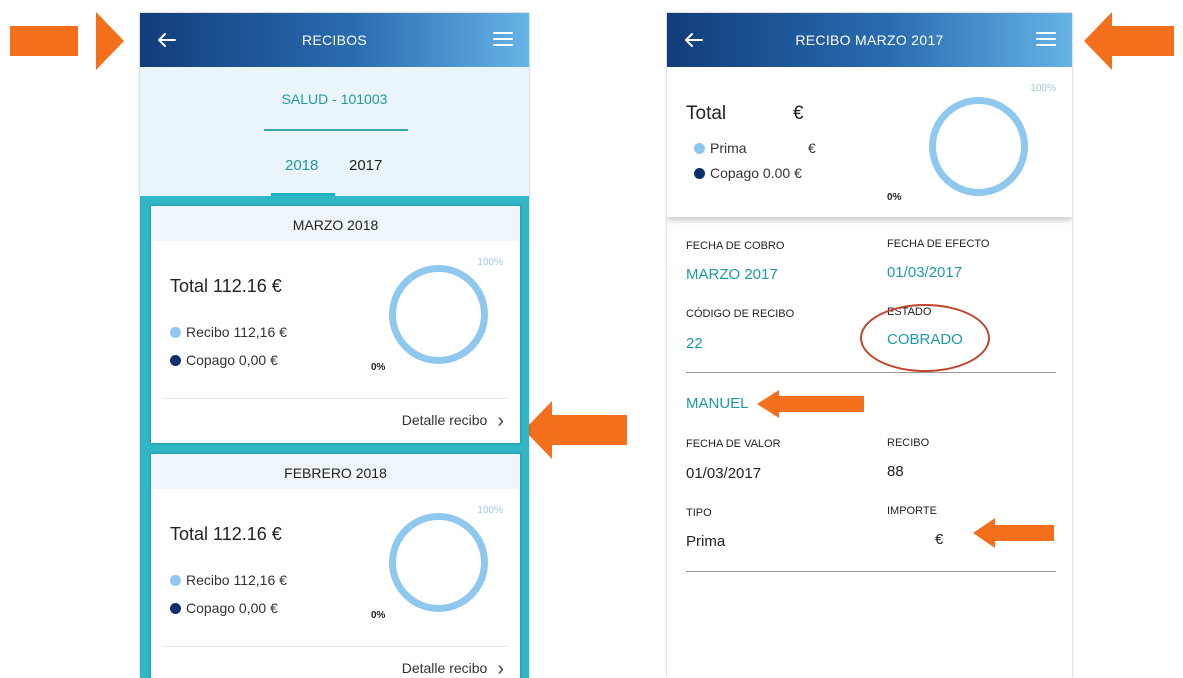 The image size is (1183, 678). What do you see at coordinates (869, 142) in the screenshot?
I see `receipt-summary: Total € Prima € Copago 0.00 € 100% 0%` at bounding box center [869, 142].